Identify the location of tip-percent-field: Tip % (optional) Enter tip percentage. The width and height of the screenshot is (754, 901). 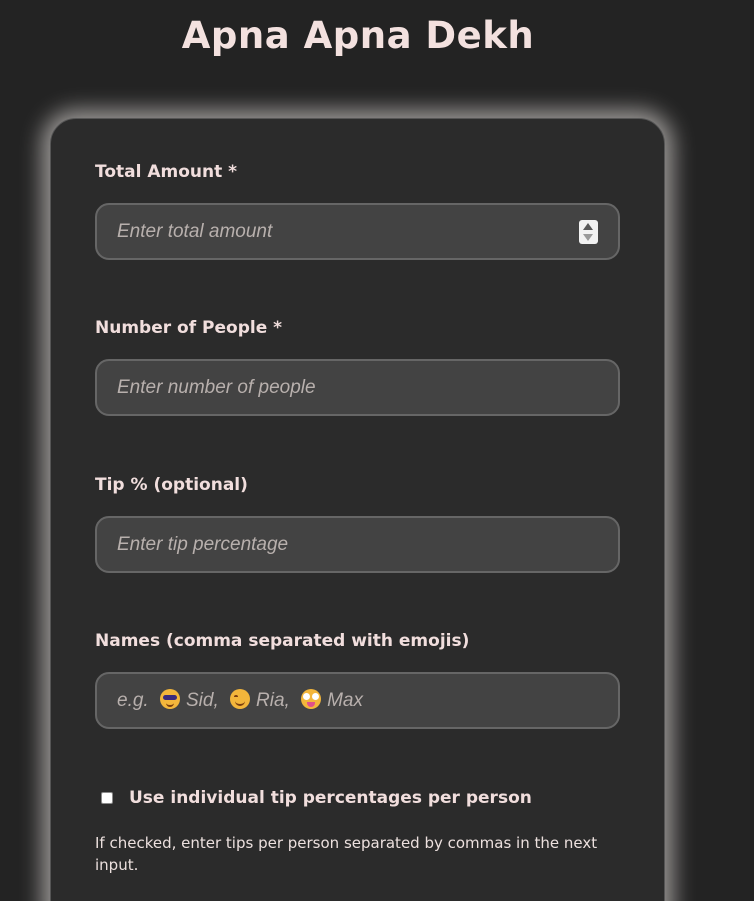
(357, 523).